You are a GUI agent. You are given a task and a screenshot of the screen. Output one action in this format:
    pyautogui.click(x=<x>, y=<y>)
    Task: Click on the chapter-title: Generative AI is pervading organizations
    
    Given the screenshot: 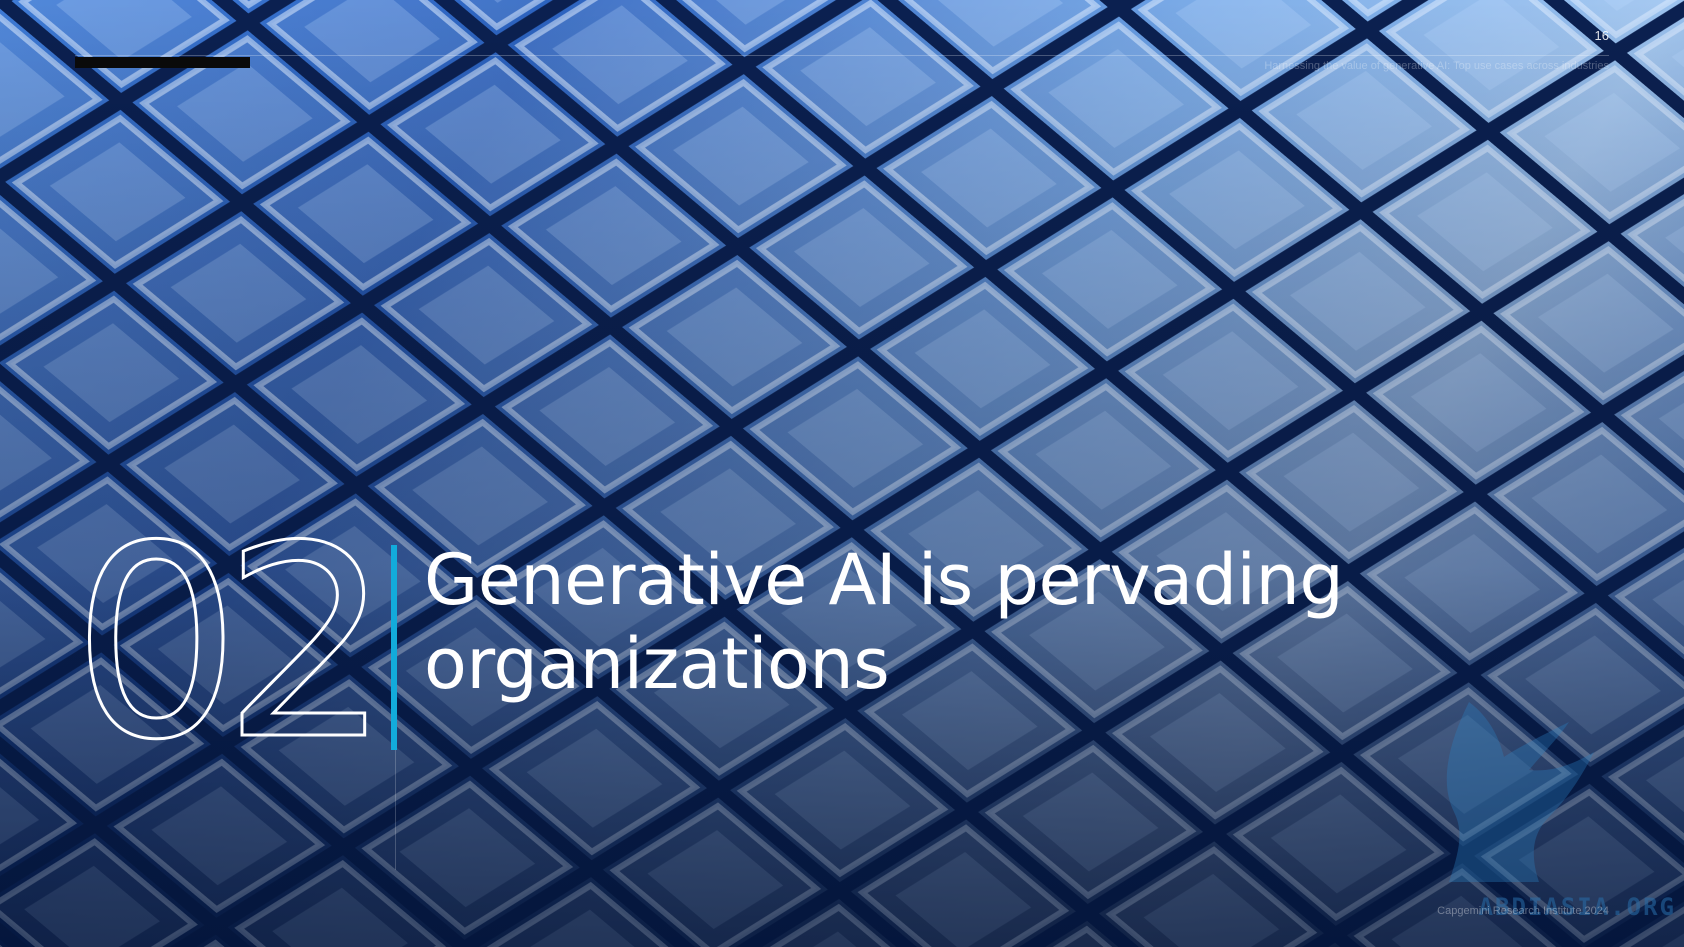 What is the action you would take?
    pyautogui.click(x=884, y=622)
    